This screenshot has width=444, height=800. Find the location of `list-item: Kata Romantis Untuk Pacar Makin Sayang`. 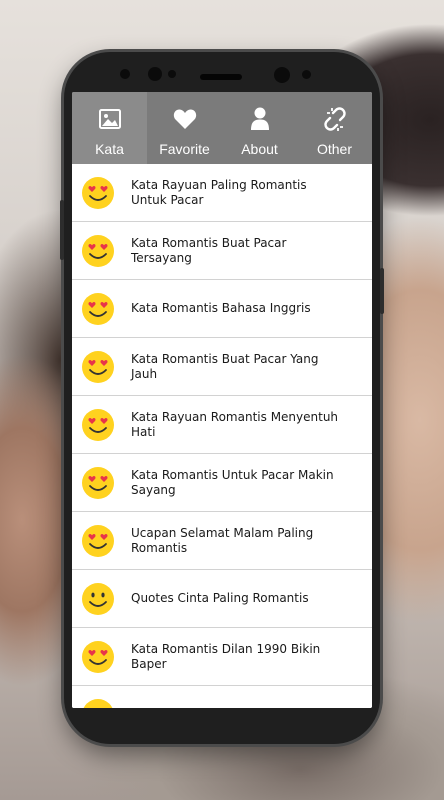

list-item: Kata Romantis Untuk Pacar Makin Sayang is located at coordinates (222, 483).